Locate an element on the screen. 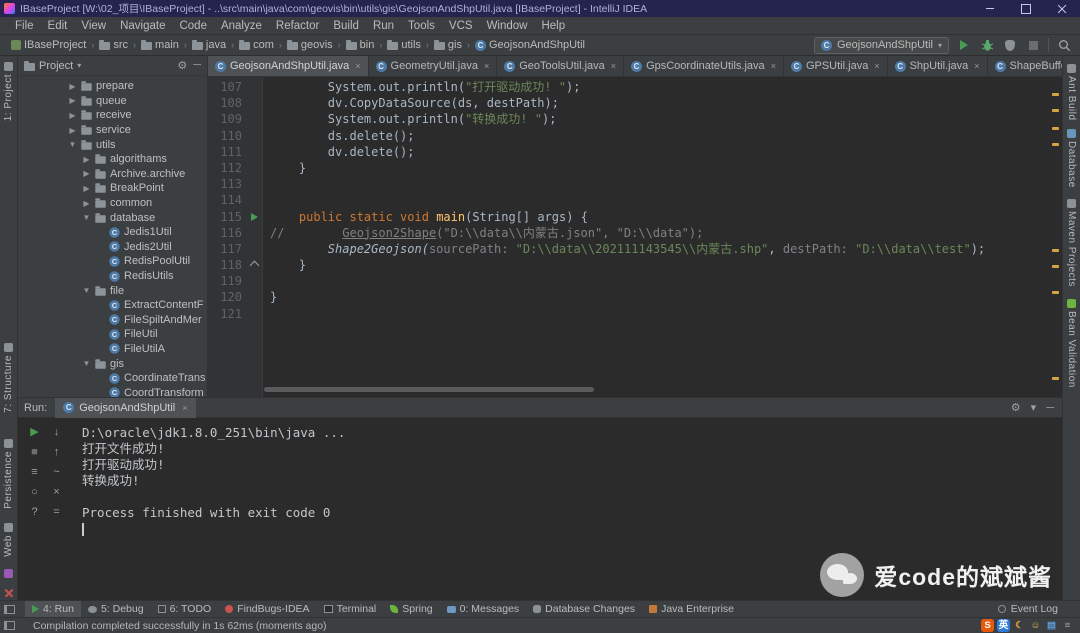  editor-tab-gpsutil-java: C GPSUtil.java × is located at coordinates (835, 66).